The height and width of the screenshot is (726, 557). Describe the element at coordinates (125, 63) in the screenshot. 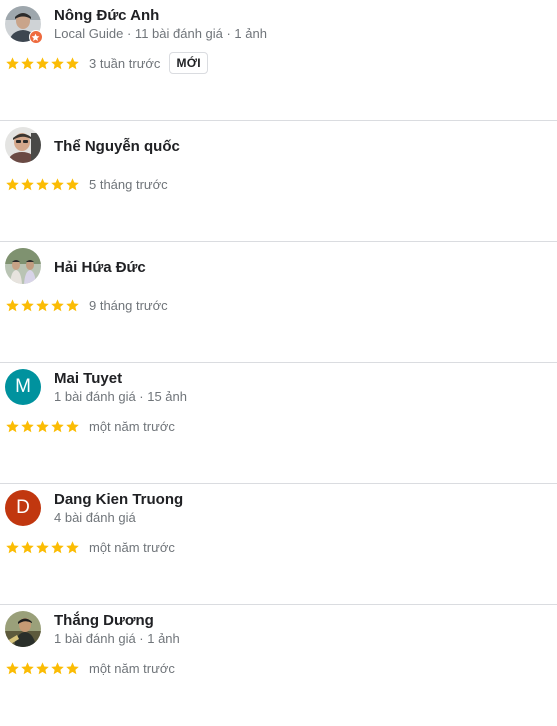

I see `review-date: 3 tuần trước` at that location.